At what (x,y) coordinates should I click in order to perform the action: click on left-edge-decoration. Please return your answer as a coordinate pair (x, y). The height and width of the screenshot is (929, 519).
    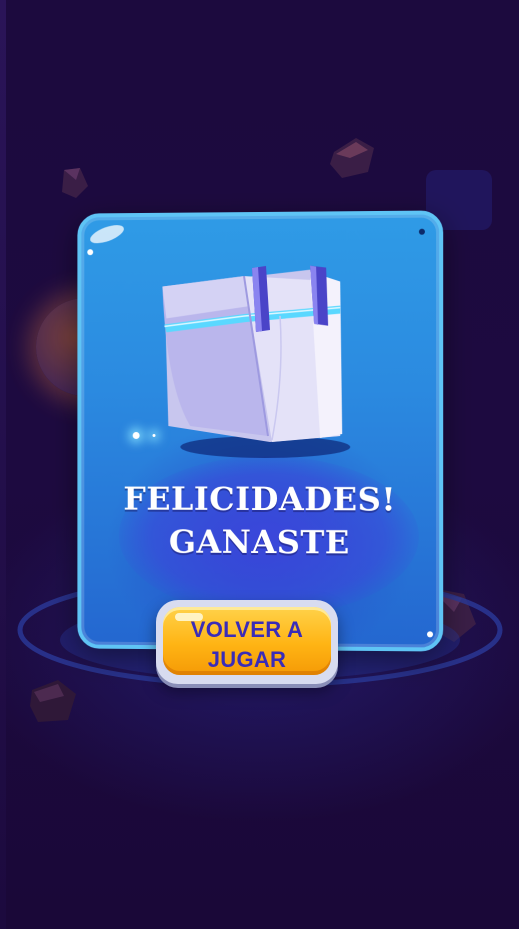
    Looking at the image, I should click on (3, 464).